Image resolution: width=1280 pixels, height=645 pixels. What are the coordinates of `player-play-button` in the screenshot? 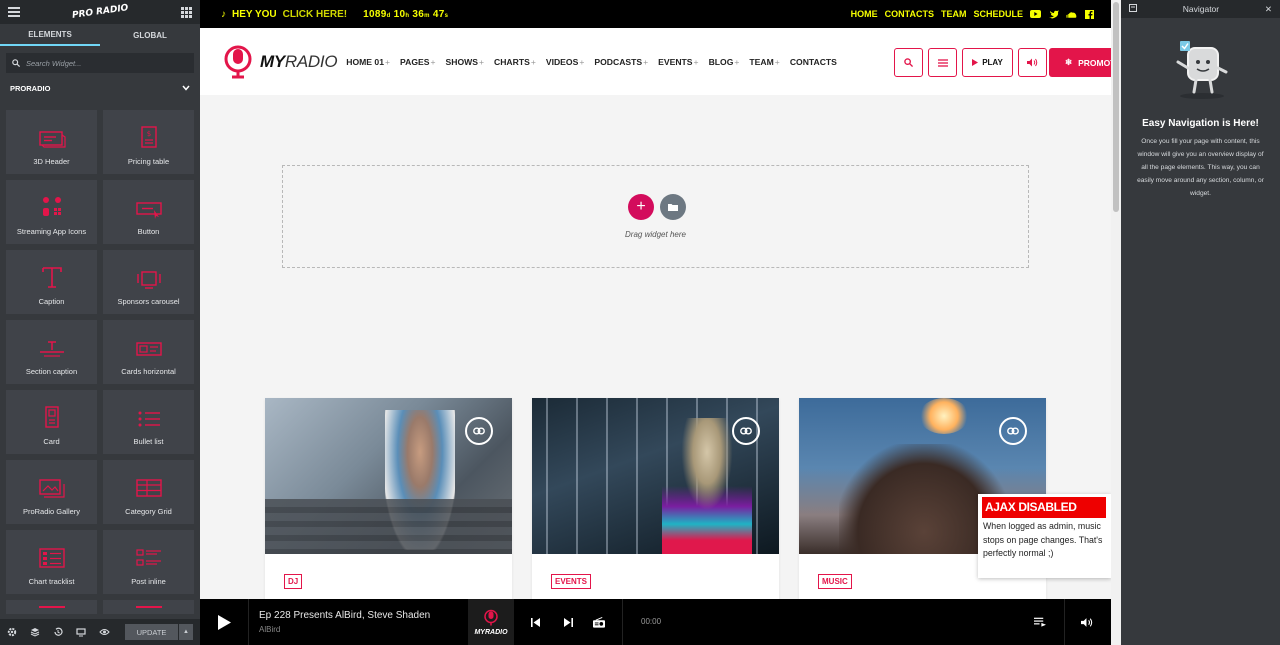 It's located at (224, 622).